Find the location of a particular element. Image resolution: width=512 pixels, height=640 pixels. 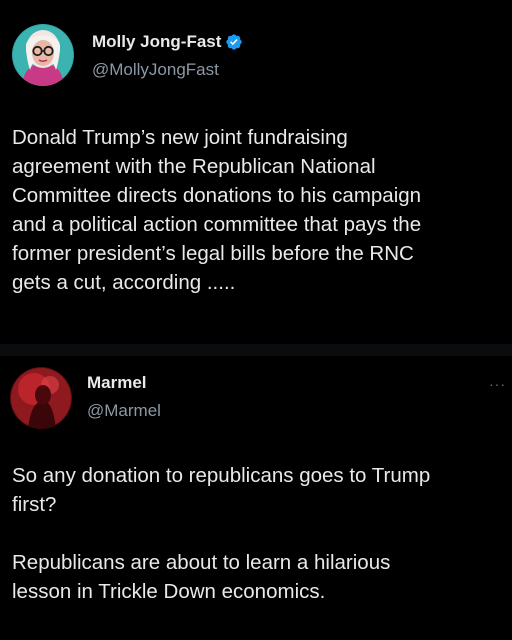

verified-badge-icon is located at coordinates (234, 42).